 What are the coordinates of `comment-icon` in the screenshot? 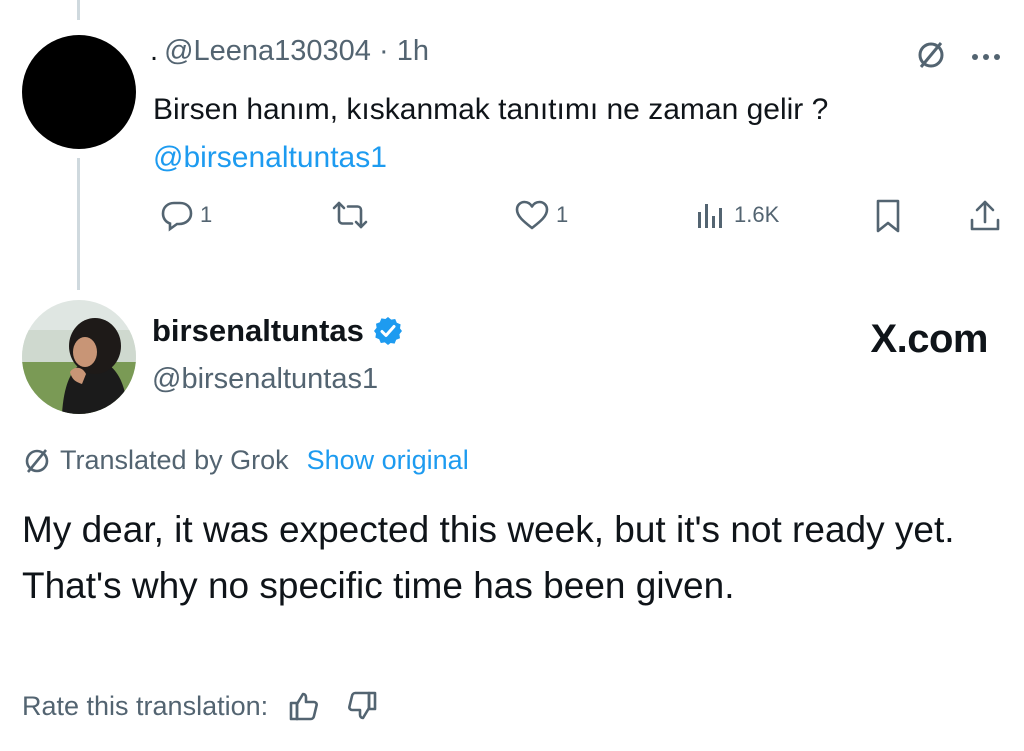 It's located at (177, 216).